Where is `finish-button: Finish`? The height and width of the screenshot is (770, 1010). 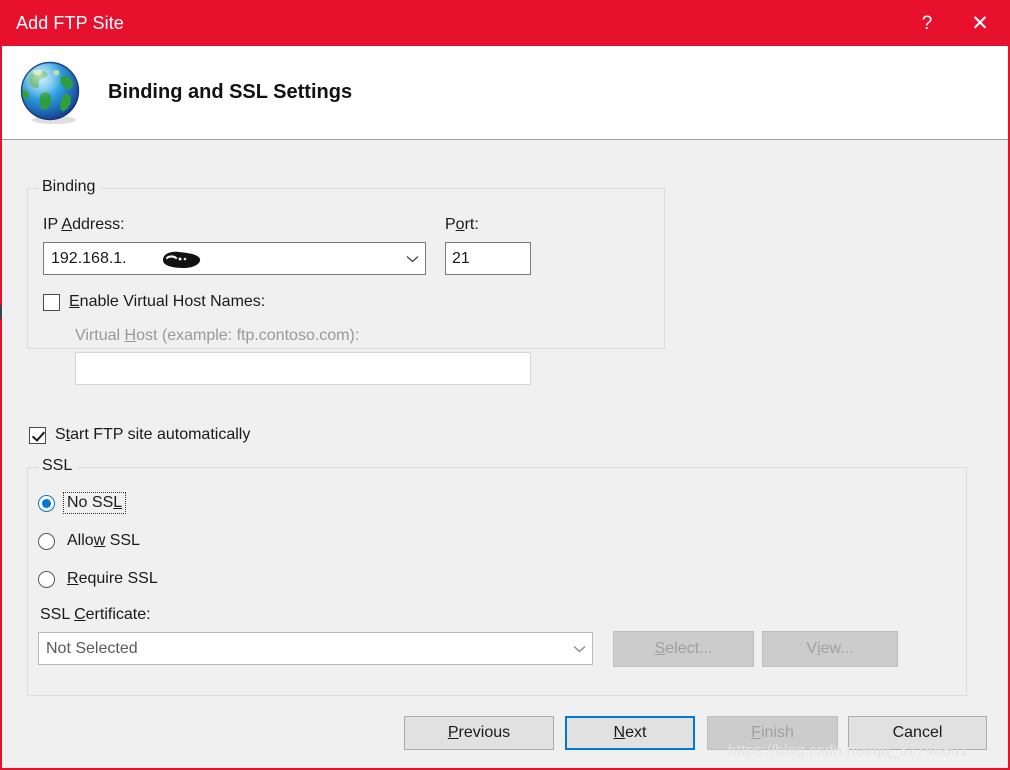 finish-button: Finish is located at coordinates (772, 733).